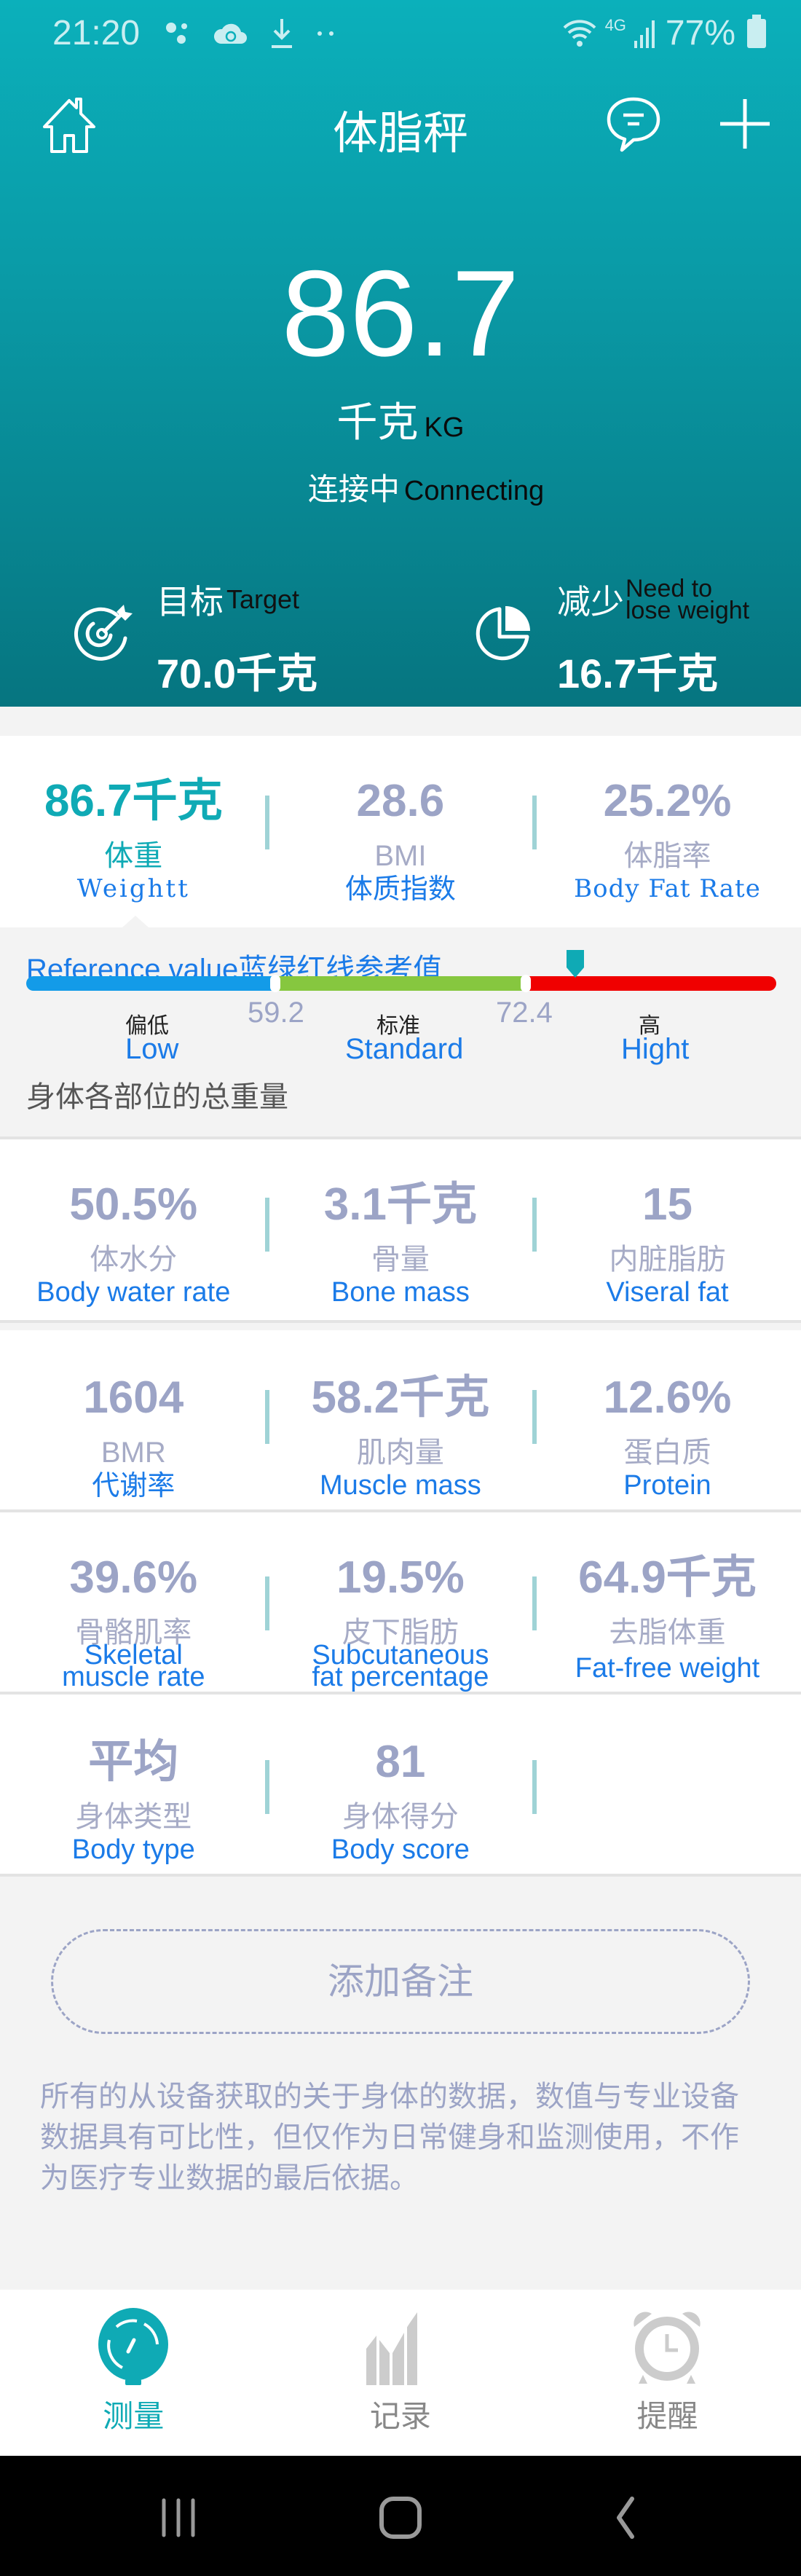 This screenshot has width=801, height=2576. What do you see at coordinates (667, 2373) in the screenshot?
I see `tab-reminder: 提醒` at bounding box center [667, 2373].